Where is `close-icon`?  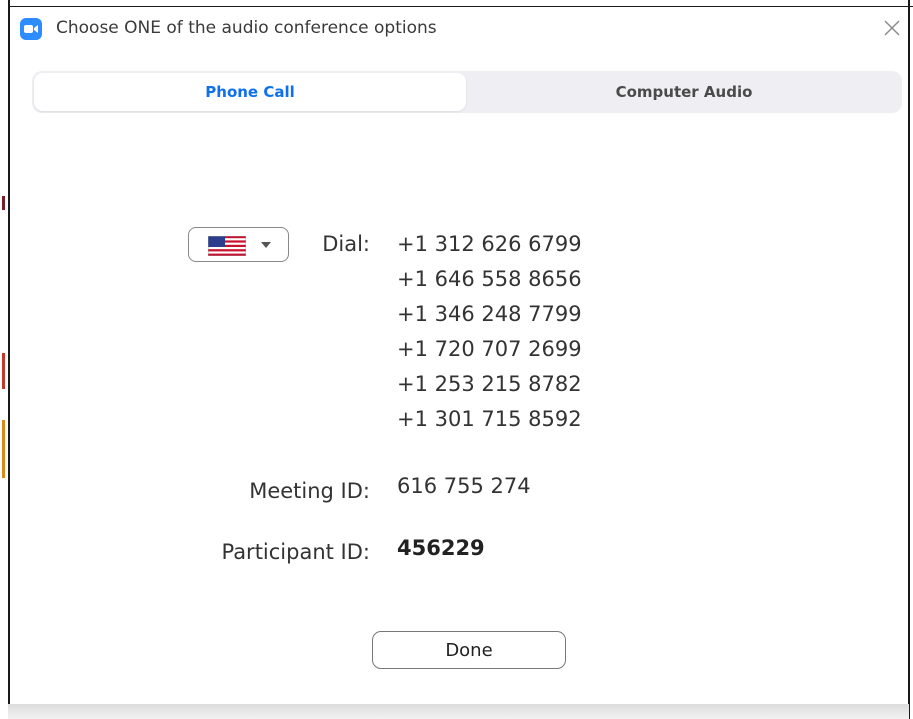 close-icon is located at coordinates (892, 28).